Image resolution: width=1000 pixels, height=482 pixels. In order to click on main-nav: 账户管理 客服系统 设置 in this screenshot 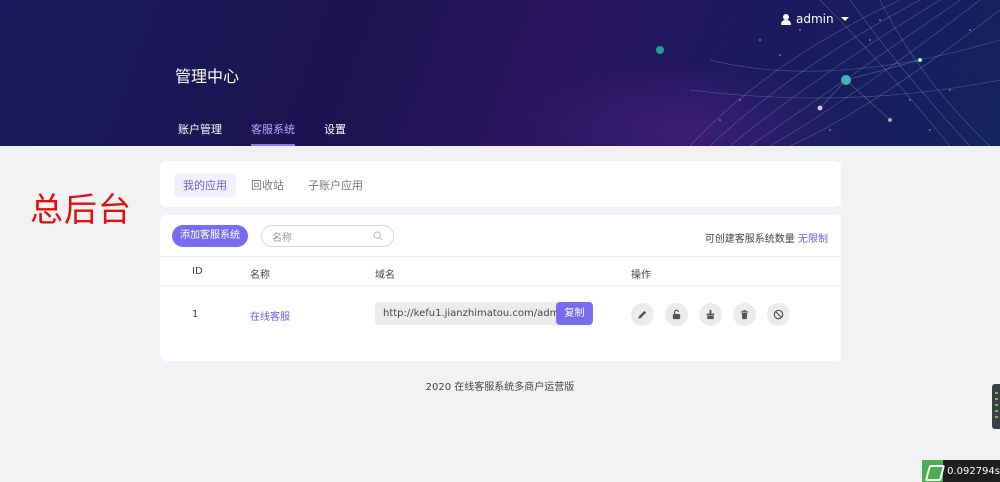, I will do `click(276, 133)`.